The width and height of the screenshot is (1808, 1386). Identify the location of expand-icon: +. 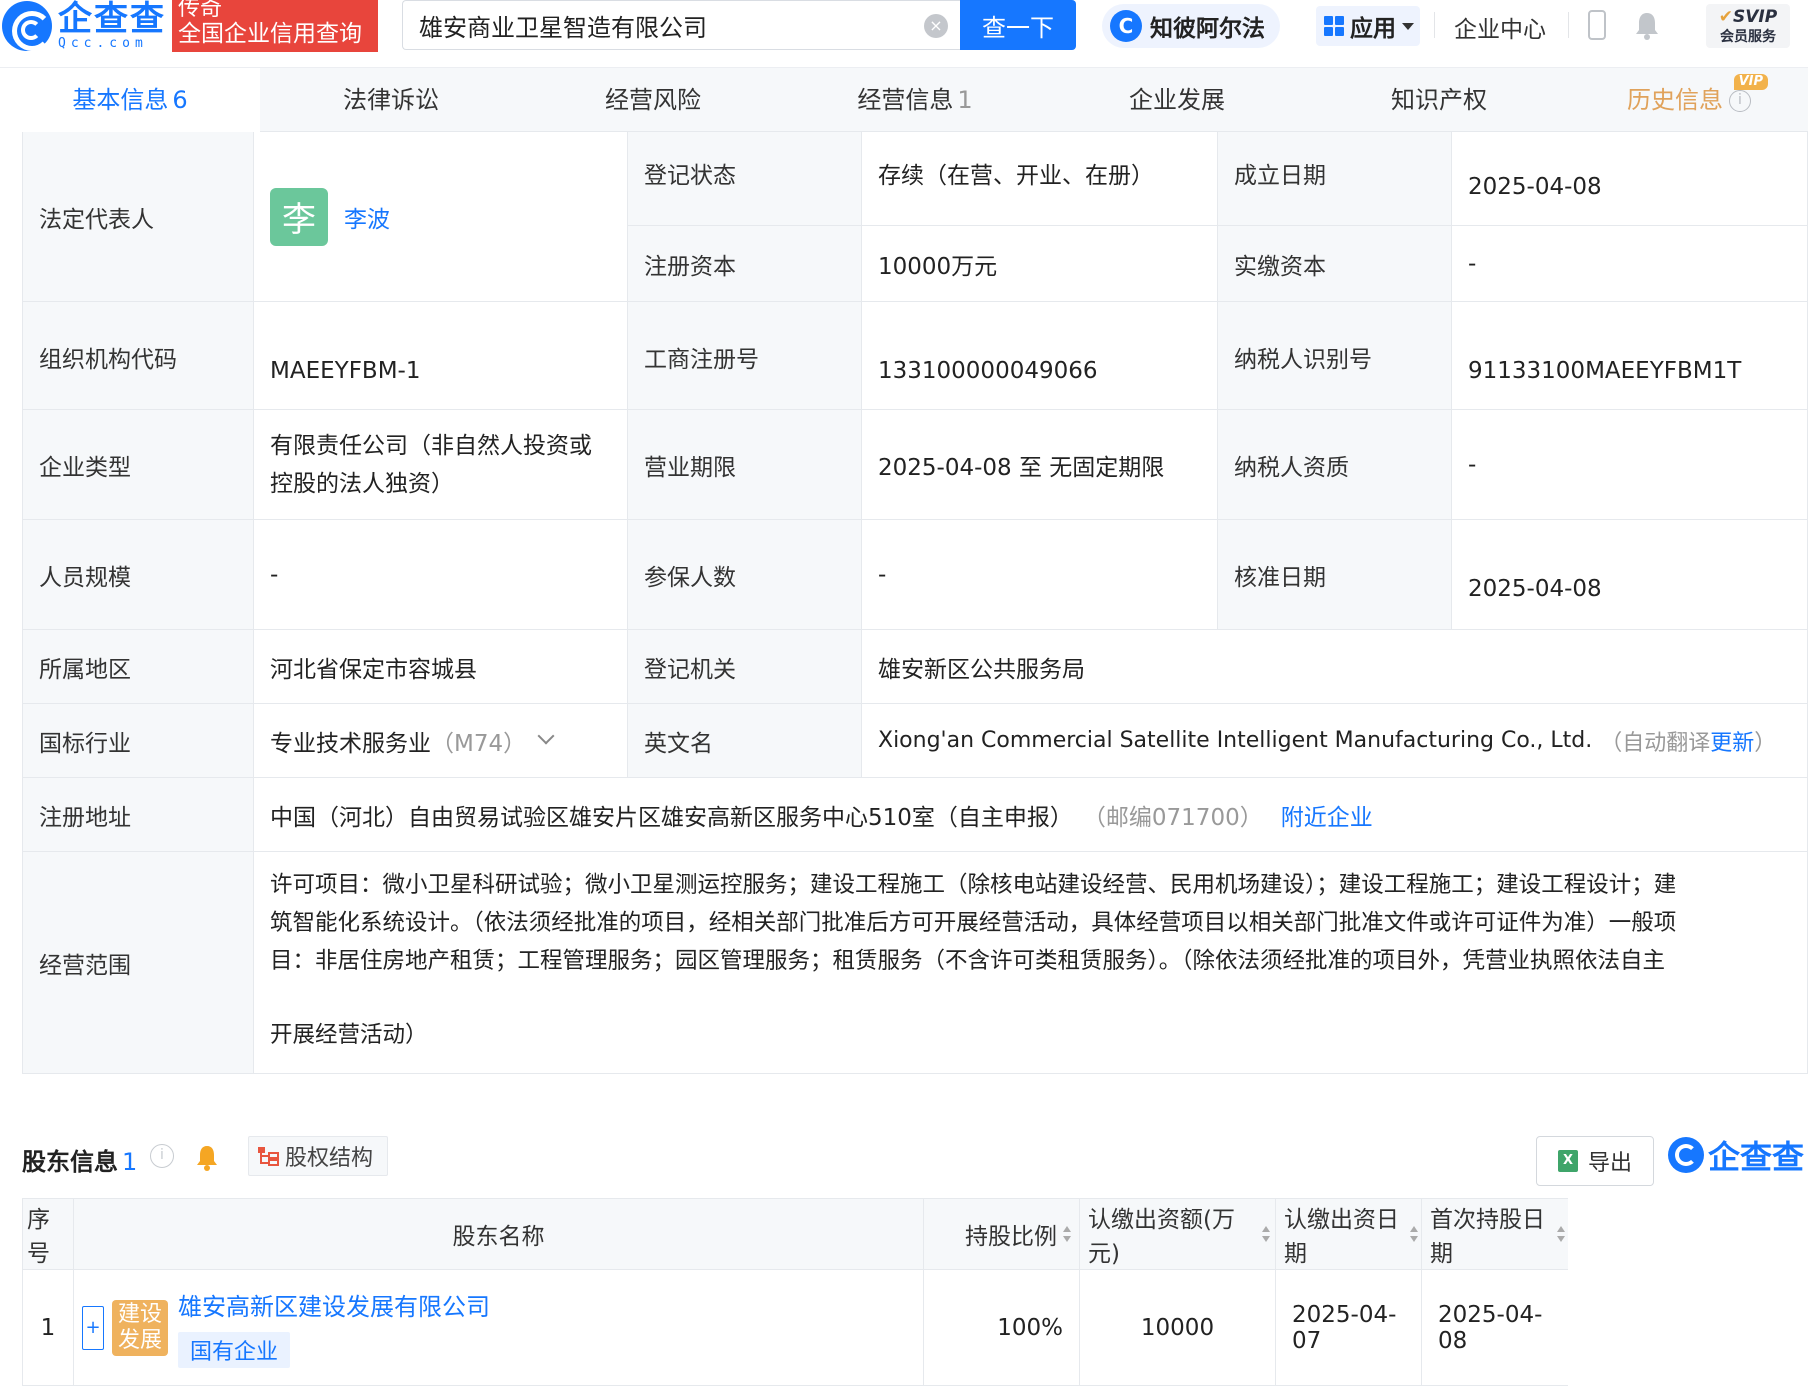
(93, 1327).